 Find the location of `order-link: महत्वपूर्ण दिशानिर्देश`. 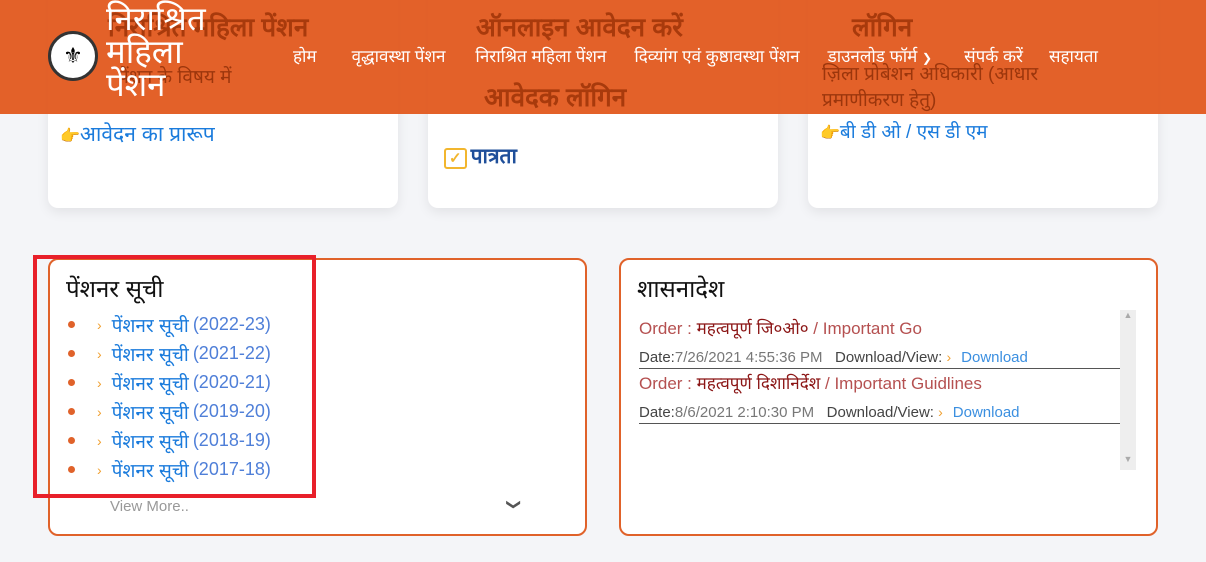

order-link: महत्वपूर्ण दिशानिर्देश is located at coordinates (759, 383).